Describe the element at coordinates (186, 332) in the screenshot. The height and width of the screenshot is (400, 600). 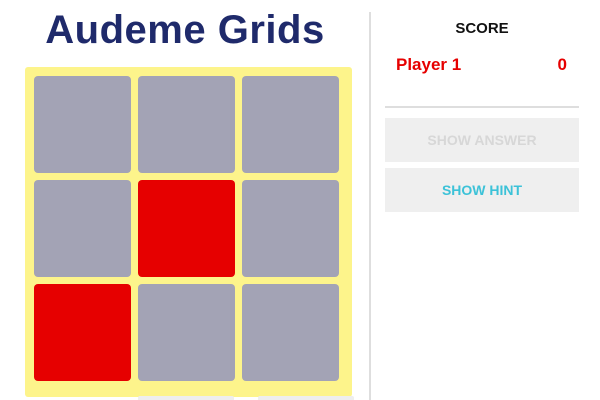
I see `grid-cell-r3-c2` at that location.